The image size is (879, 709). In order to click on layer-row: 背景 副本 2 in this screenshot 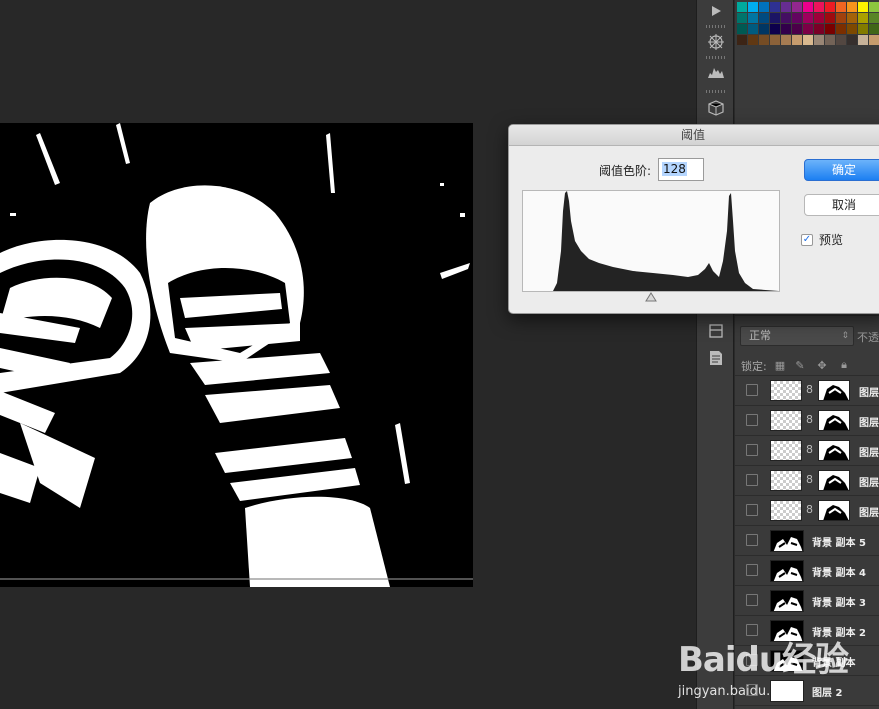, I will do `click(807, 631)`.